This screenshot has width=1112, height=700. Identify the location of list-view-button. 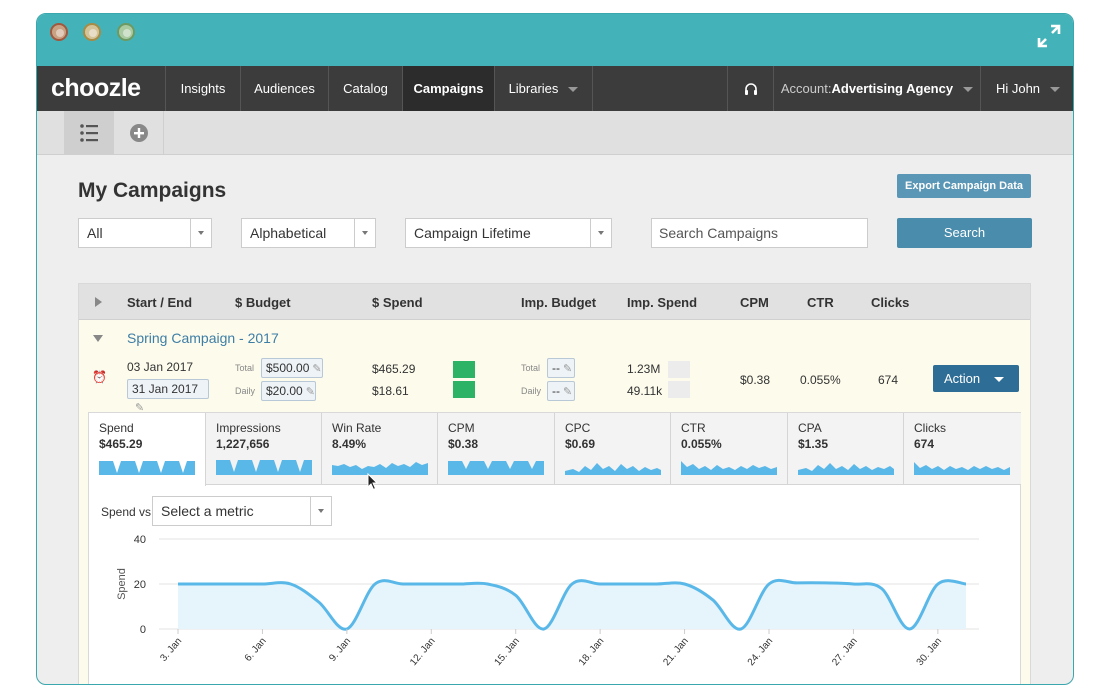
(89, 133).